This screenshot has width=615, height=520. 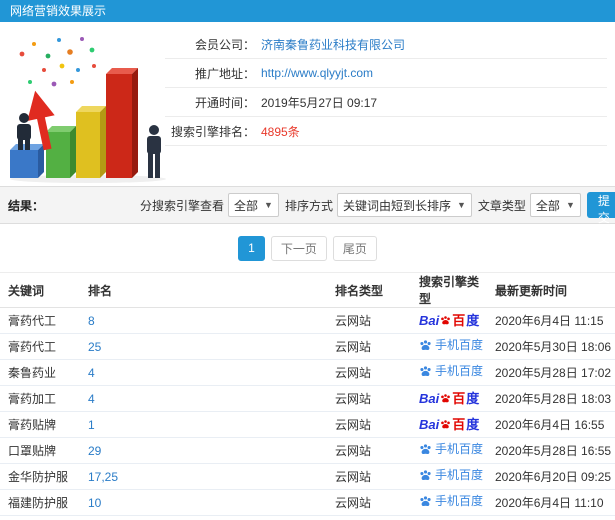 I want to click on col-header-updated: 最新更新时间, so click(x=551, y=290).